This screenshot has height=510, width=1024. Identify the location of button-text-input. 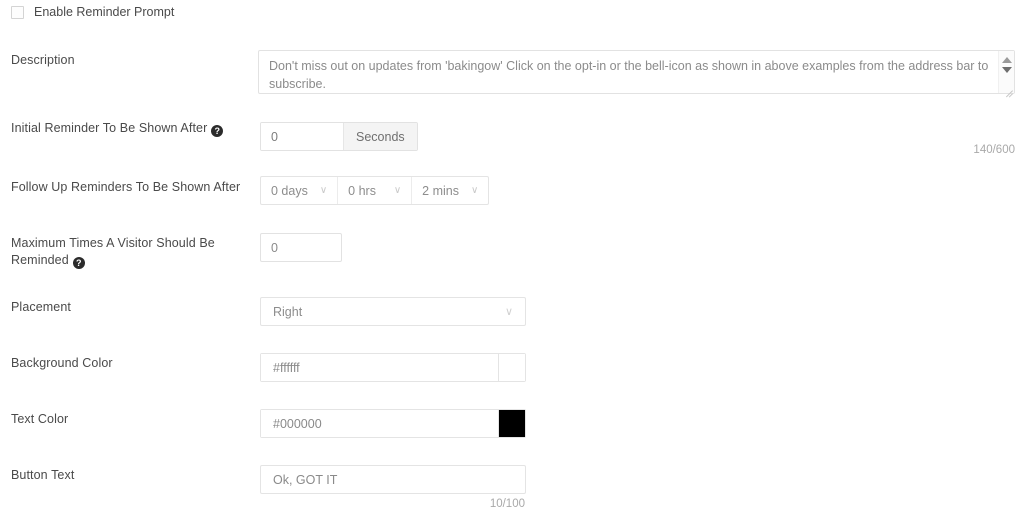
(393, 479).